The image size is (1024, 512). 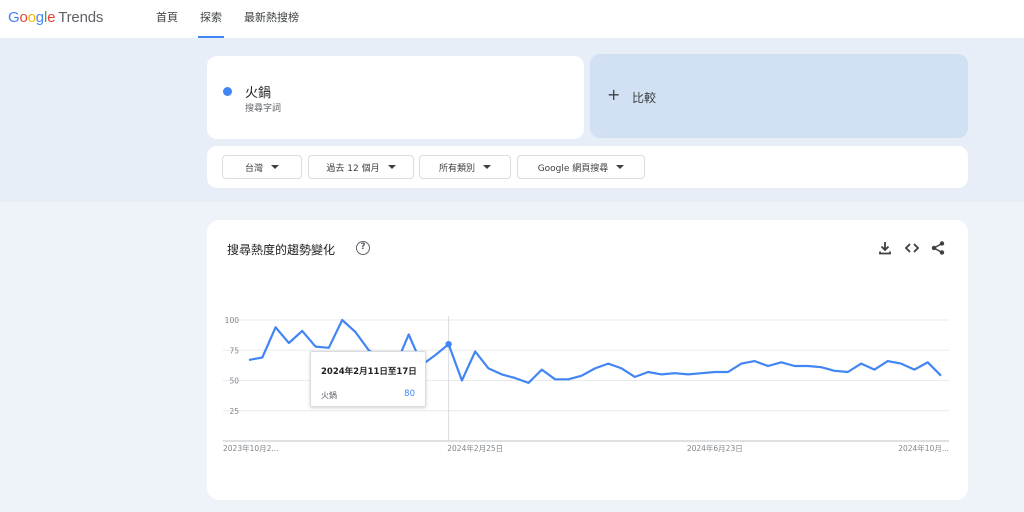 What do you see at coordinates (573, 168) in the screenshot?
I see `filter-search-type-label: Google 網頁搜尋` at bounding box center [573, 168].